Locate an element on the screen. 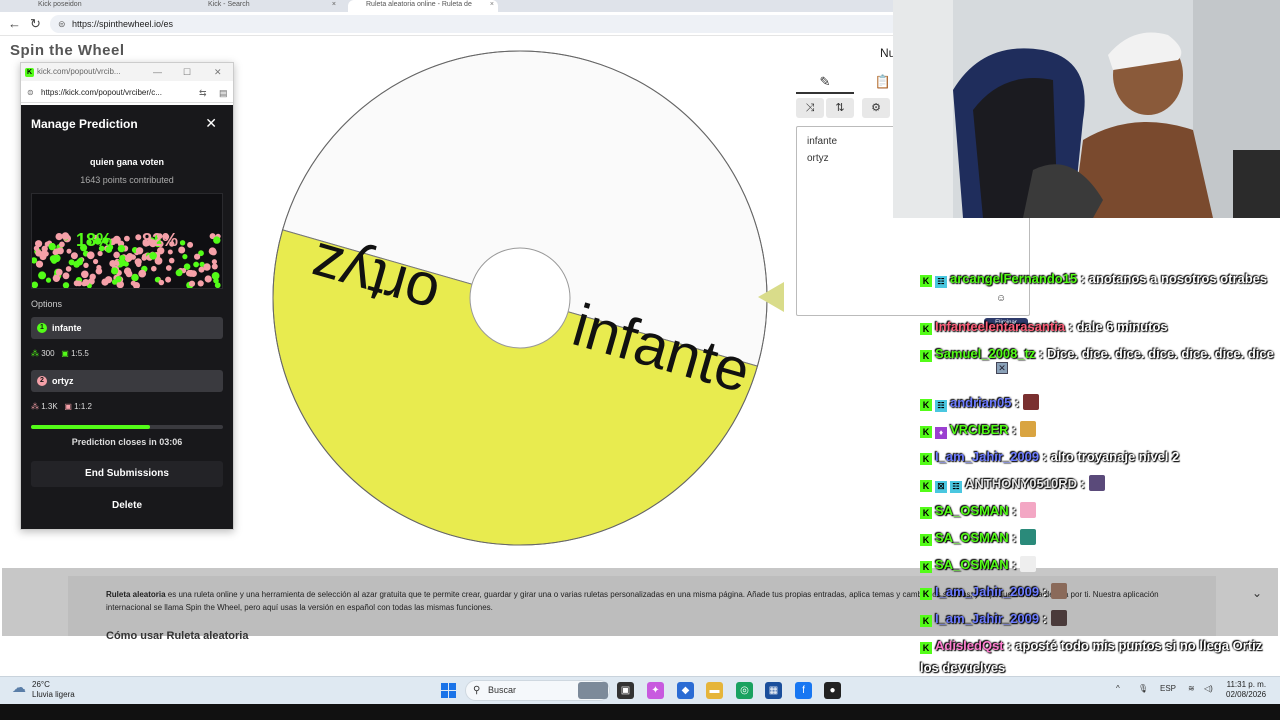  clock: 11:31 p. m. 02/08/2026 is located at coordinates (1246, 690).